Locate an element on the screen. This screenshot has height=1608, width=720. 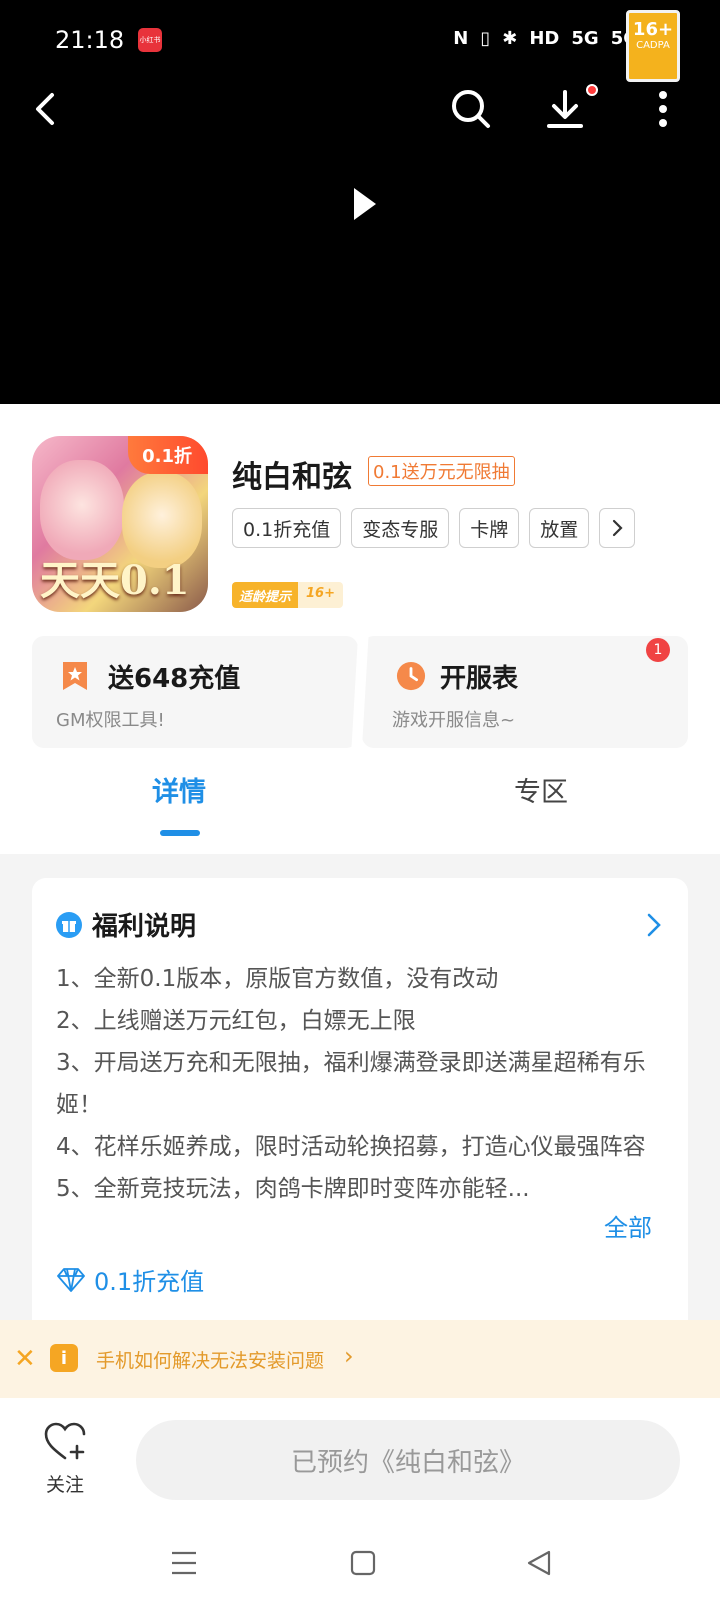
download-button is located at coordinates (565, 109).